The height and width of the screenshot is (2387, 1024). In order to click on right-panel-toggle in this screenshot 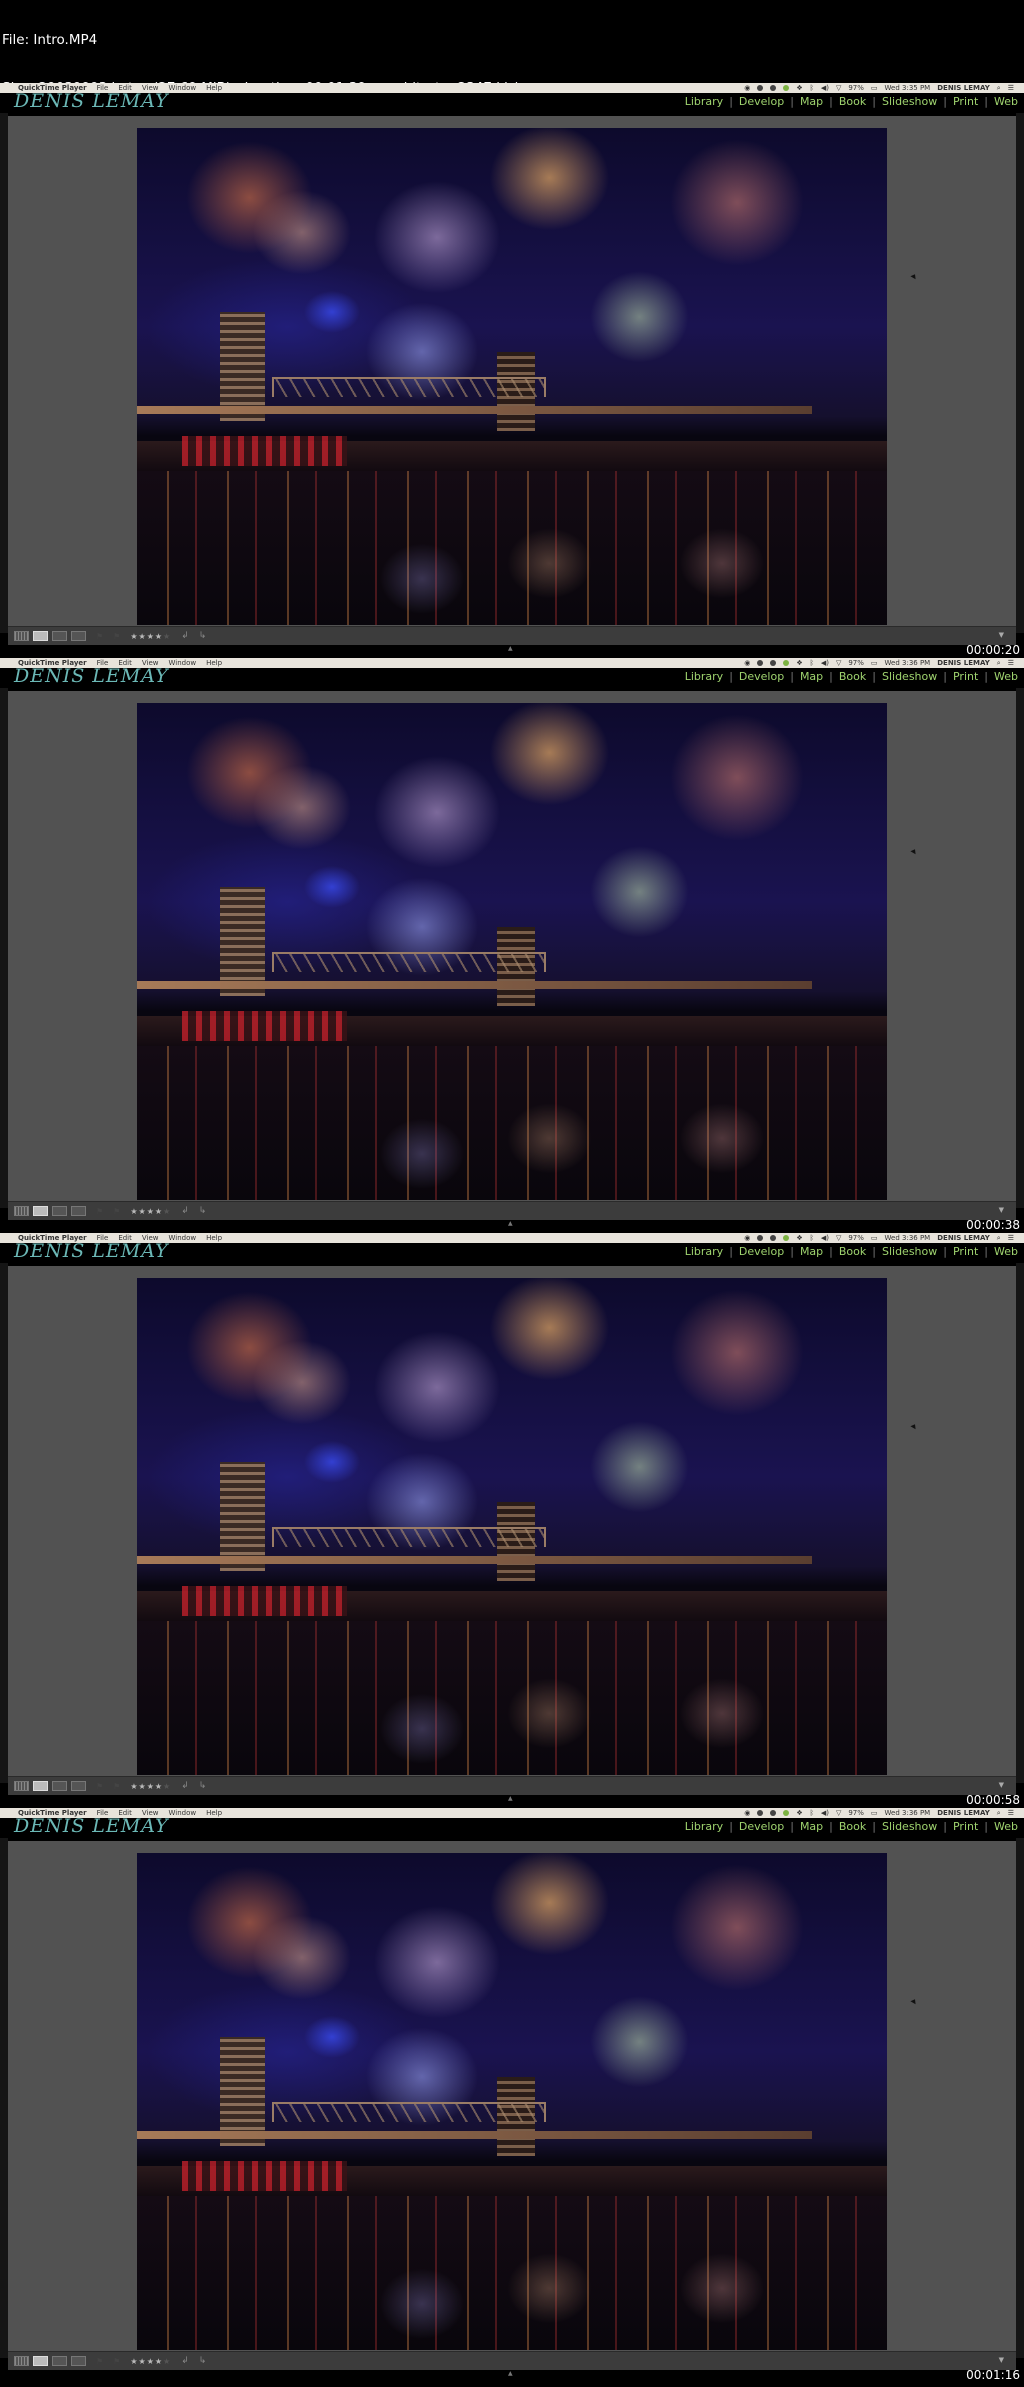, I will do `click(1020, 373)`.